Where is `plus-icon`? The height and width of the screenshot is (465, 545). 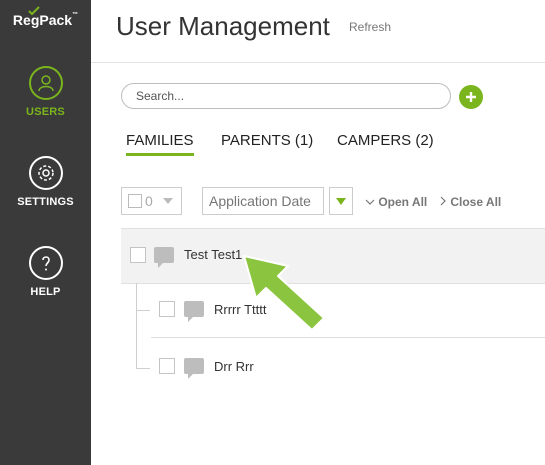
plus-icon is located at coordinates (471, 97).